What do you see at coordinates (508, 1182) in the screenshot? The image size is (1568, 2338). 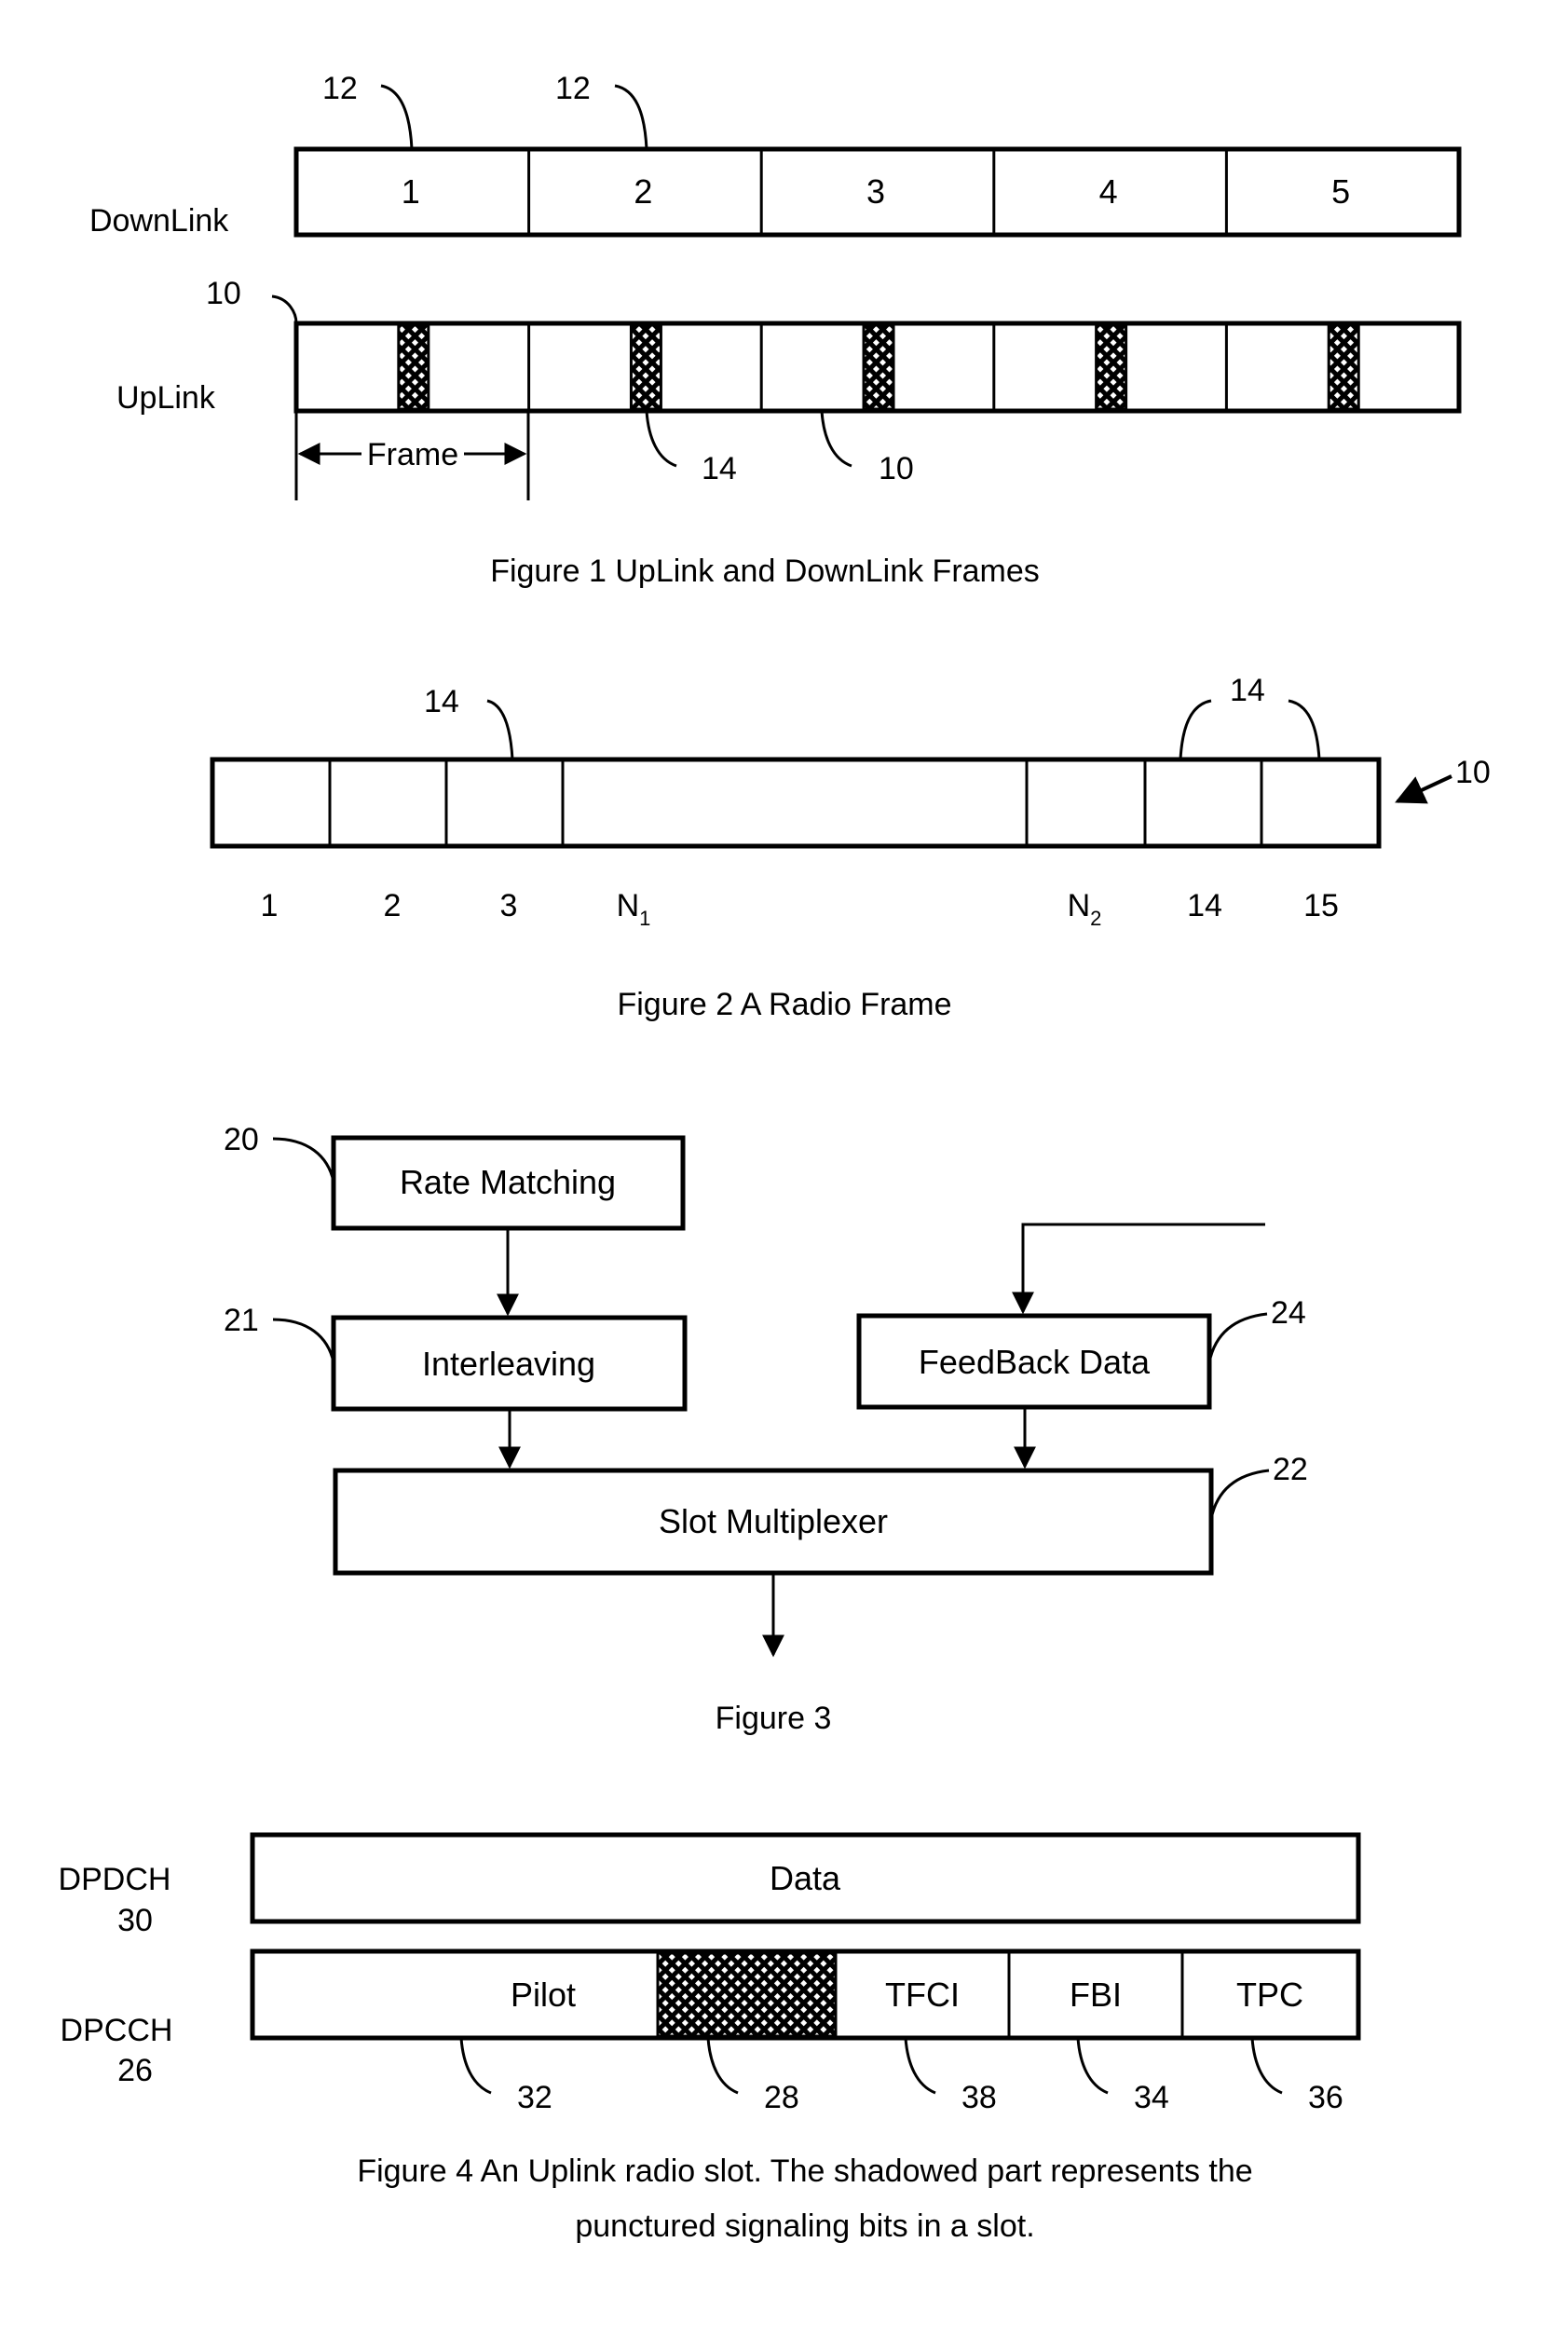 I see `rate-matching-label: Rate Matching` at bounding box center [508, 1182].